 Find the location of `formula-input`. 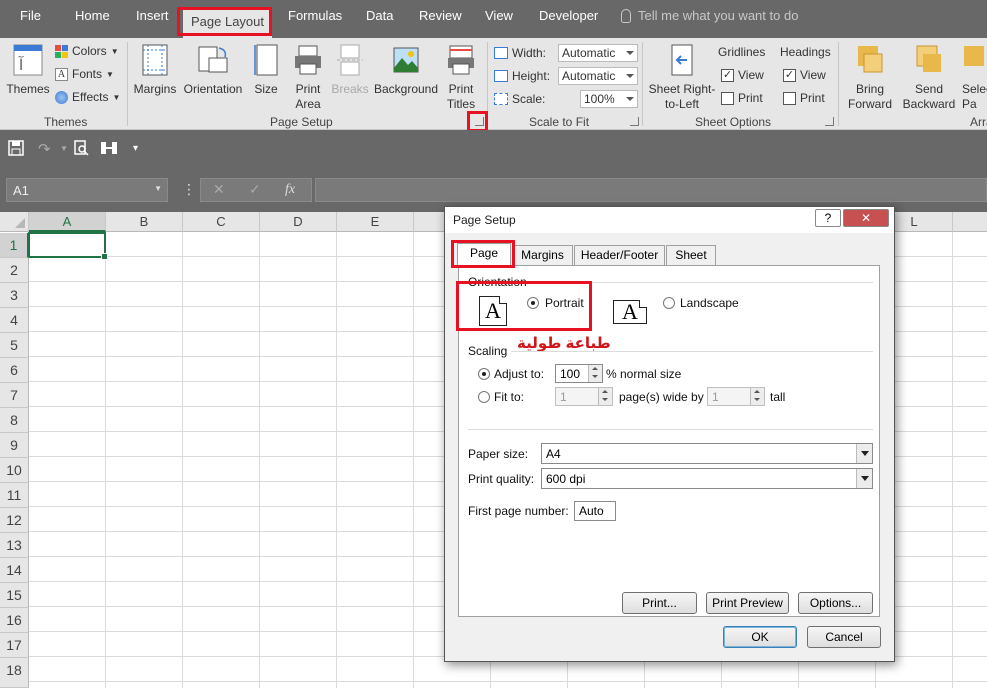

formula-input is located at coordinates (651, 190).